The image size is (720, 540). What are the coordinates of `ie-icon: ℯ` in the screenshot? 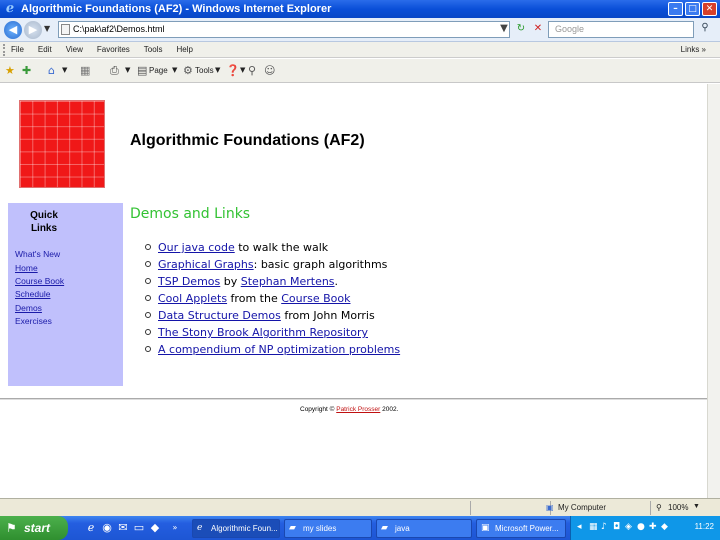 It's located at (200, 528).